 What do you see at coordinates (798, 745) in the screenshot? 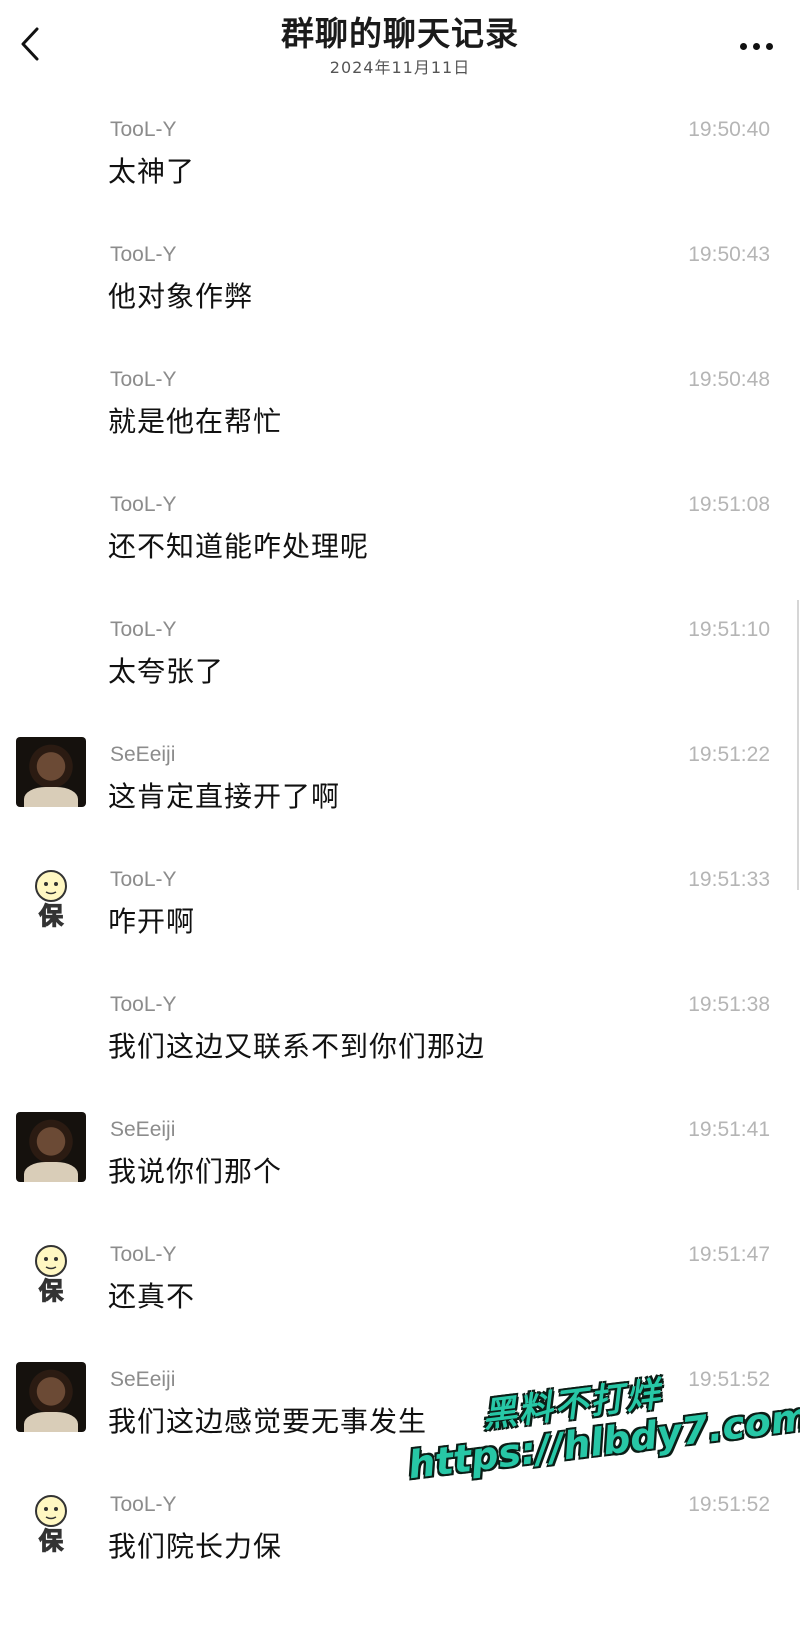
I see `scrollbar` at bounding box center [798, 745].